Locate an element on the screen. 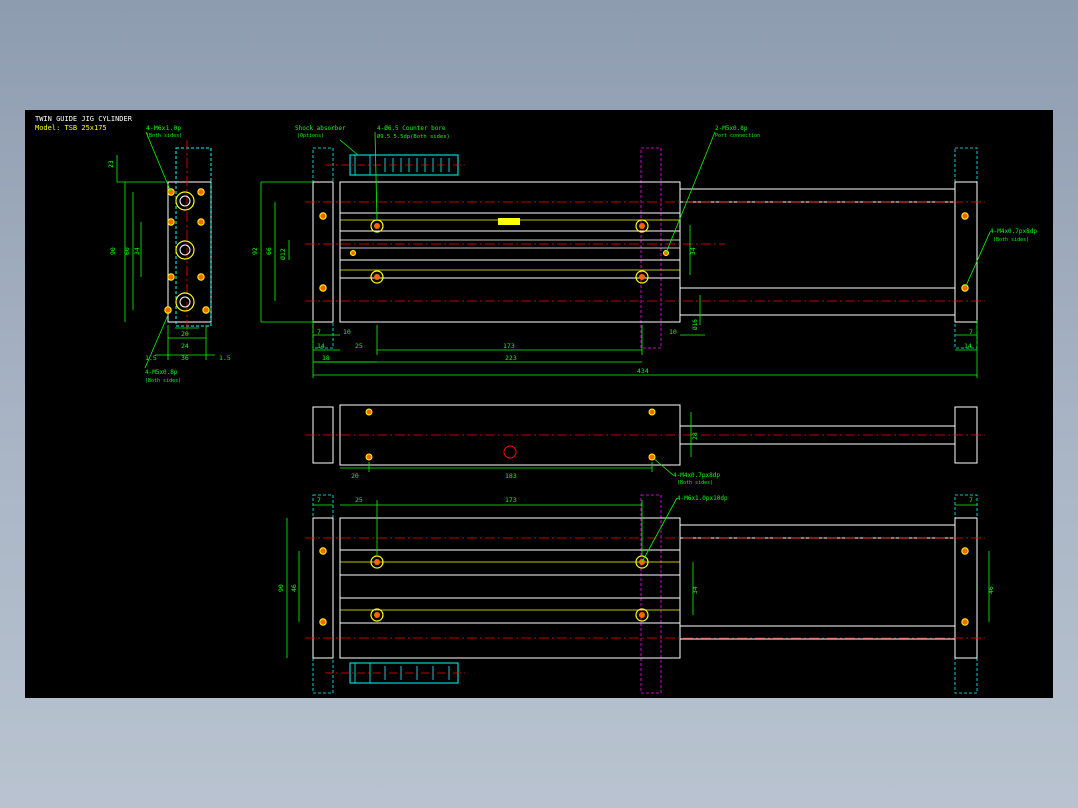 This screenshot has width=1078, height=808. bottom-dimension-lines is located at coordinates (638, 577).